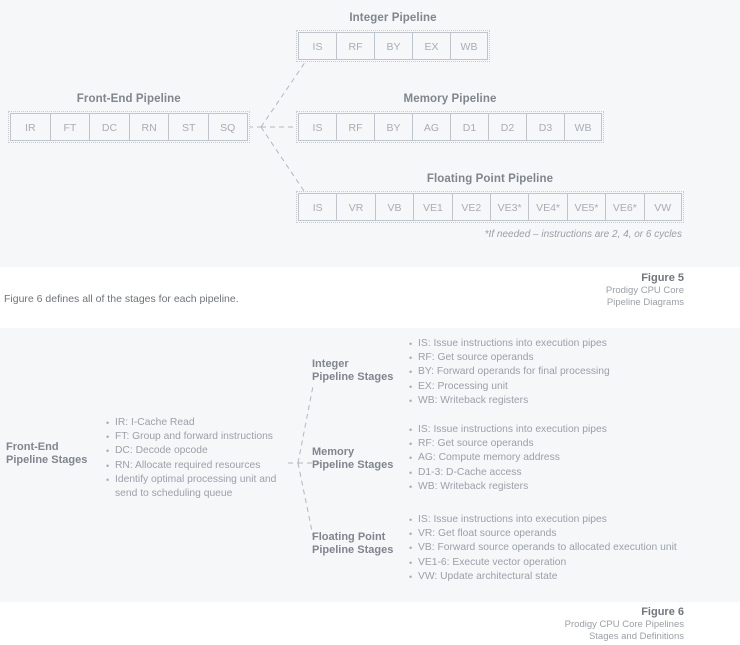  What do you see at coordinates (393, 18) in the screenshot?
I see `pipeline-title-integer: Integer Pipeline` at bounding box center [393, 18].